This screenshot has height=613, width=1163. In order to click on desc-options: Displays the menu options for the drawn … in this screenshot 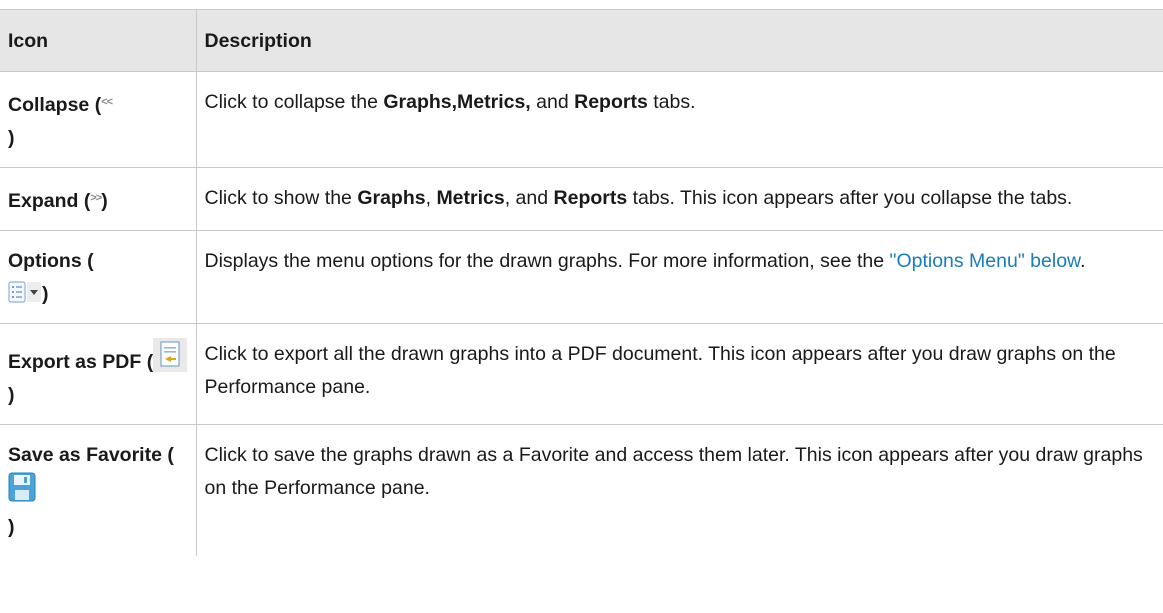, I will do `click(679, 277)`.